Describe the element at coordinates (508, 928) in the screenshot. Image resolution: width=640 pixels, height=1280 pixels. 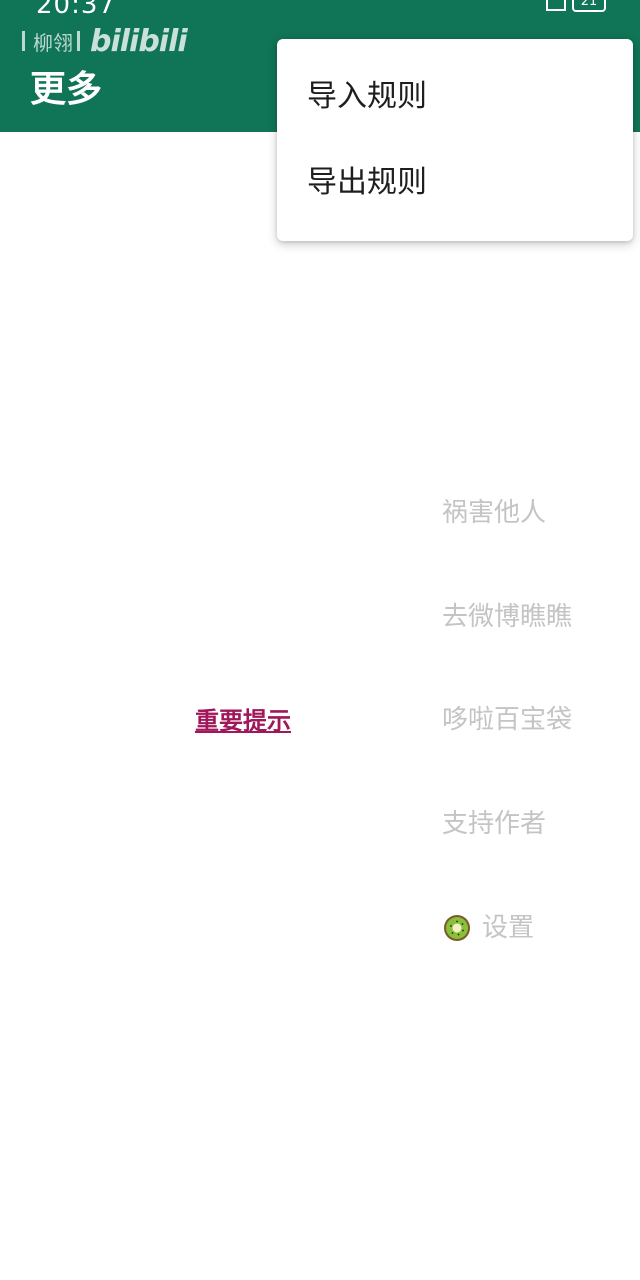
I see `side-item-settings-label: 设置` at that location.